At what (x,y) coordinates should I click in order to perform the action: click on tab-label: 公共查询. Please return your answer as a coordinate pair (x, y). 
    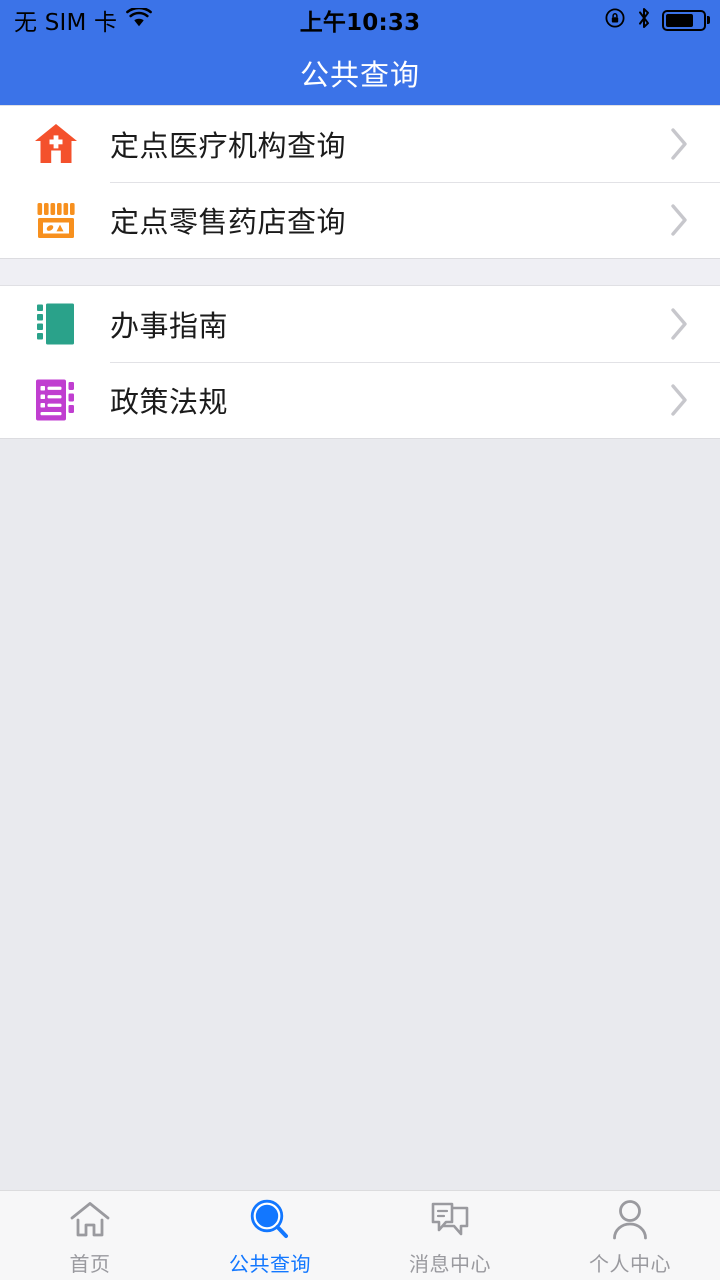
    Looking at the image, I should click on (270, 1263).